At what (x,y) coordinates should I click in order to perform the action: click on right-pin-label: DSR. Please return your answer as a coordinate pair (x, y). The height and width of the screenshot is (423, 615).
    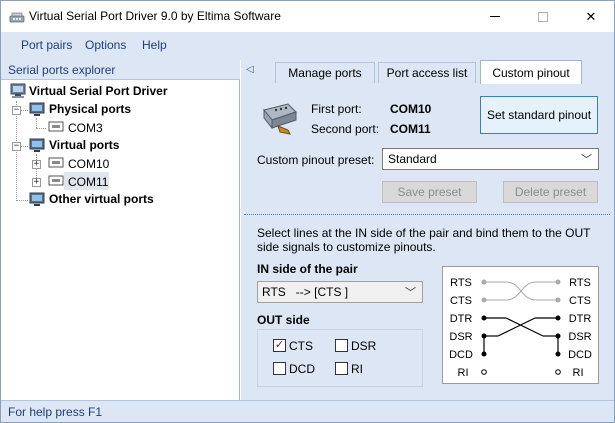
    Looking at the image, I should click on (579, 337).